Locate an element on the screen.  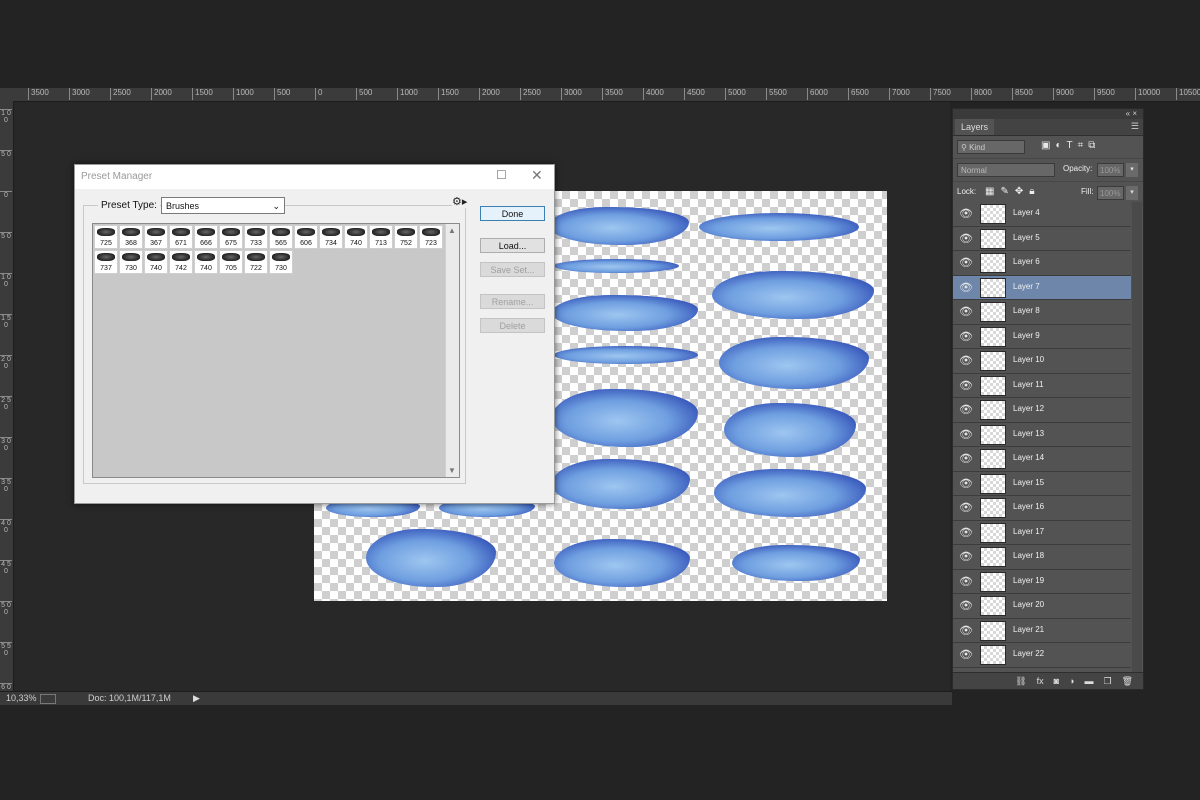
brush-preset: 666 is located at coordinates (206, 237).